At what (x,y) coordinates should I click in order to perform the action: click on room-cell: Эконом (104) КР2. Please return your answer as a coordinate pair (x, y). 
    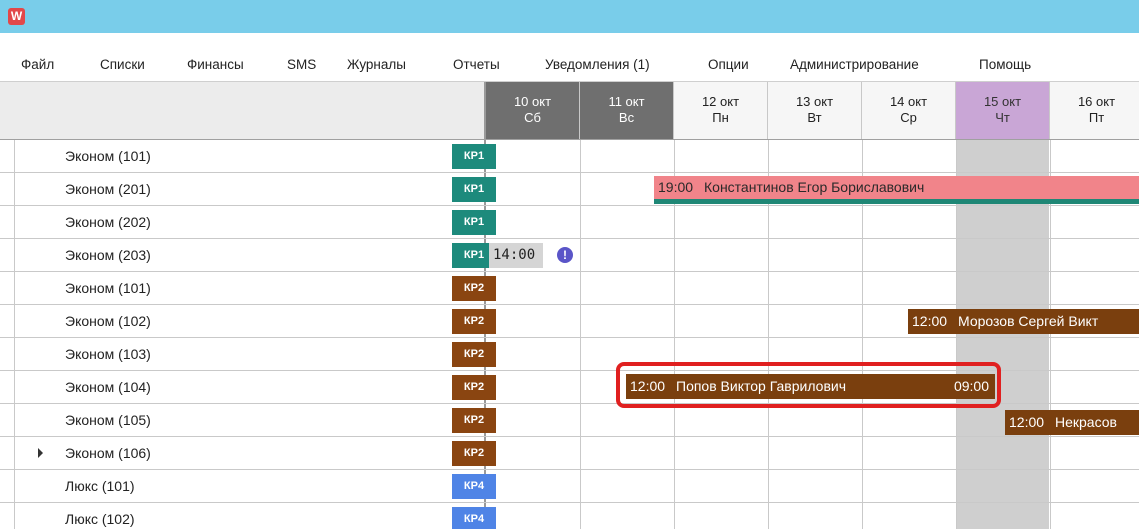
    Looking at the image, I should click on (255, 387).